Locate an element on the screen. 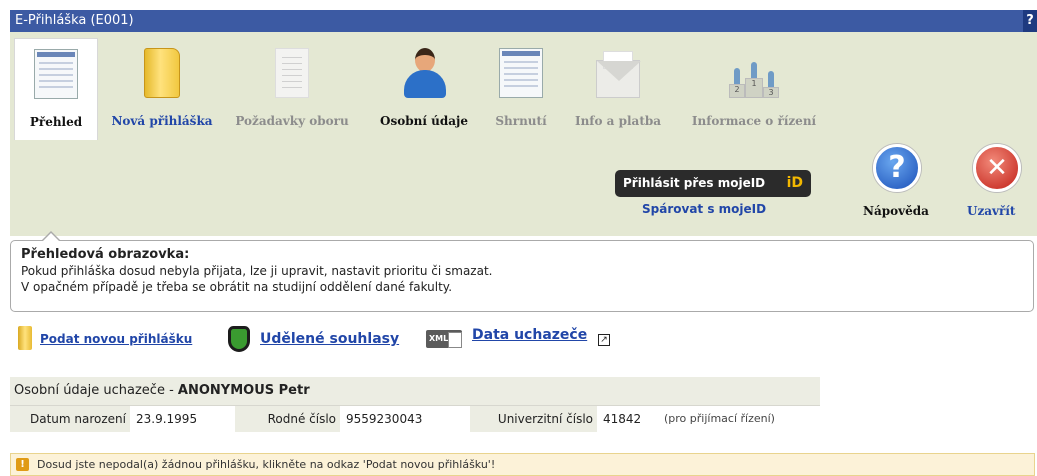 The height and width of the screenshot is (476, 1037). info-box-pointer is located at coordinates (51, 236).